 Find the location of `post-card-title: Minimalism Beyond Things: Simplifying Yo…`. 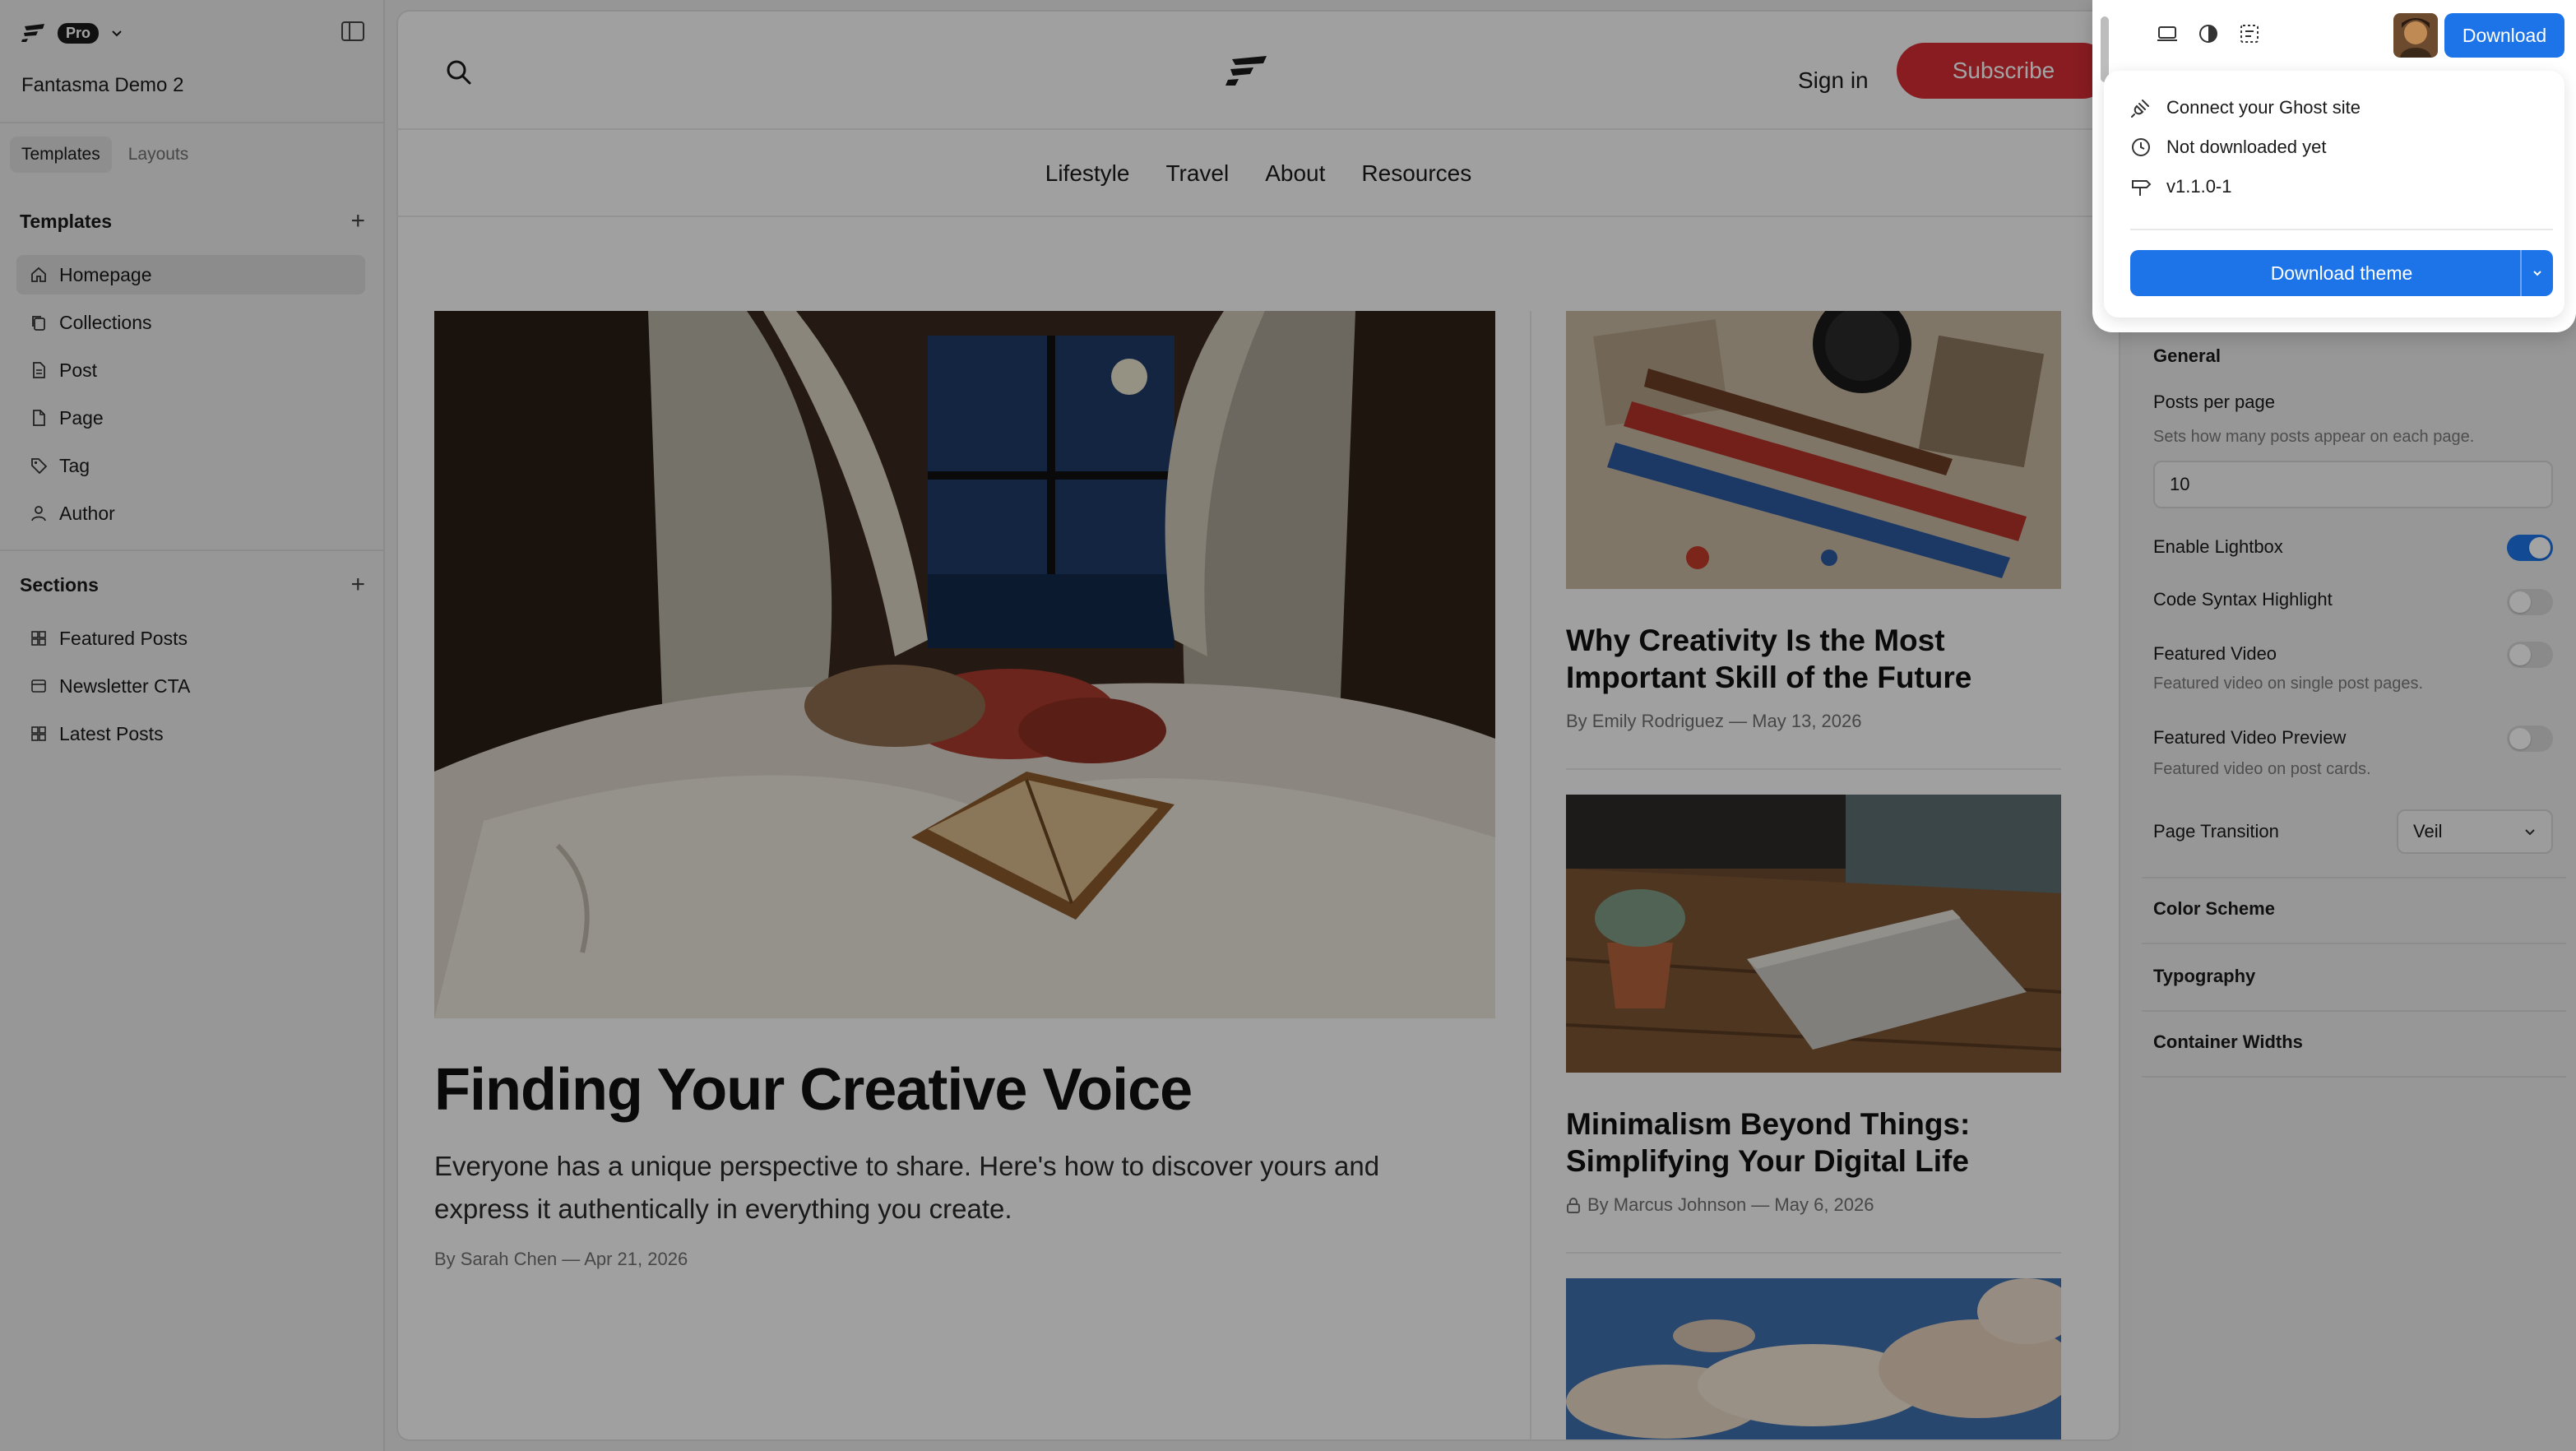

post-card-title: Minimalism Beyond Things: Simplifying Yo… is located at coordinates (1812, 1143).